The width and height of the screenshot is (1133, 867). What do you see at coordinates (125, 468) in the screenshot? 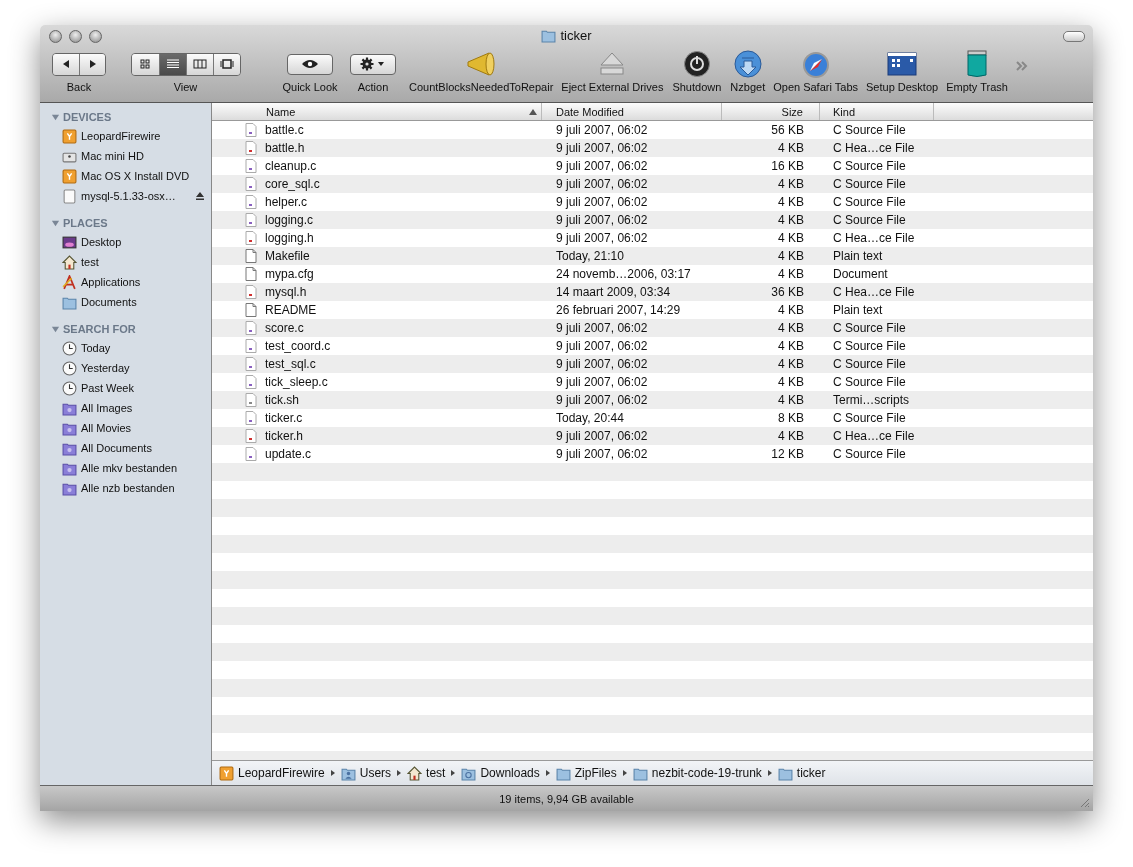
I see `sidebar-item: Alle mkv bestanden` at bounding box center [125, 468].